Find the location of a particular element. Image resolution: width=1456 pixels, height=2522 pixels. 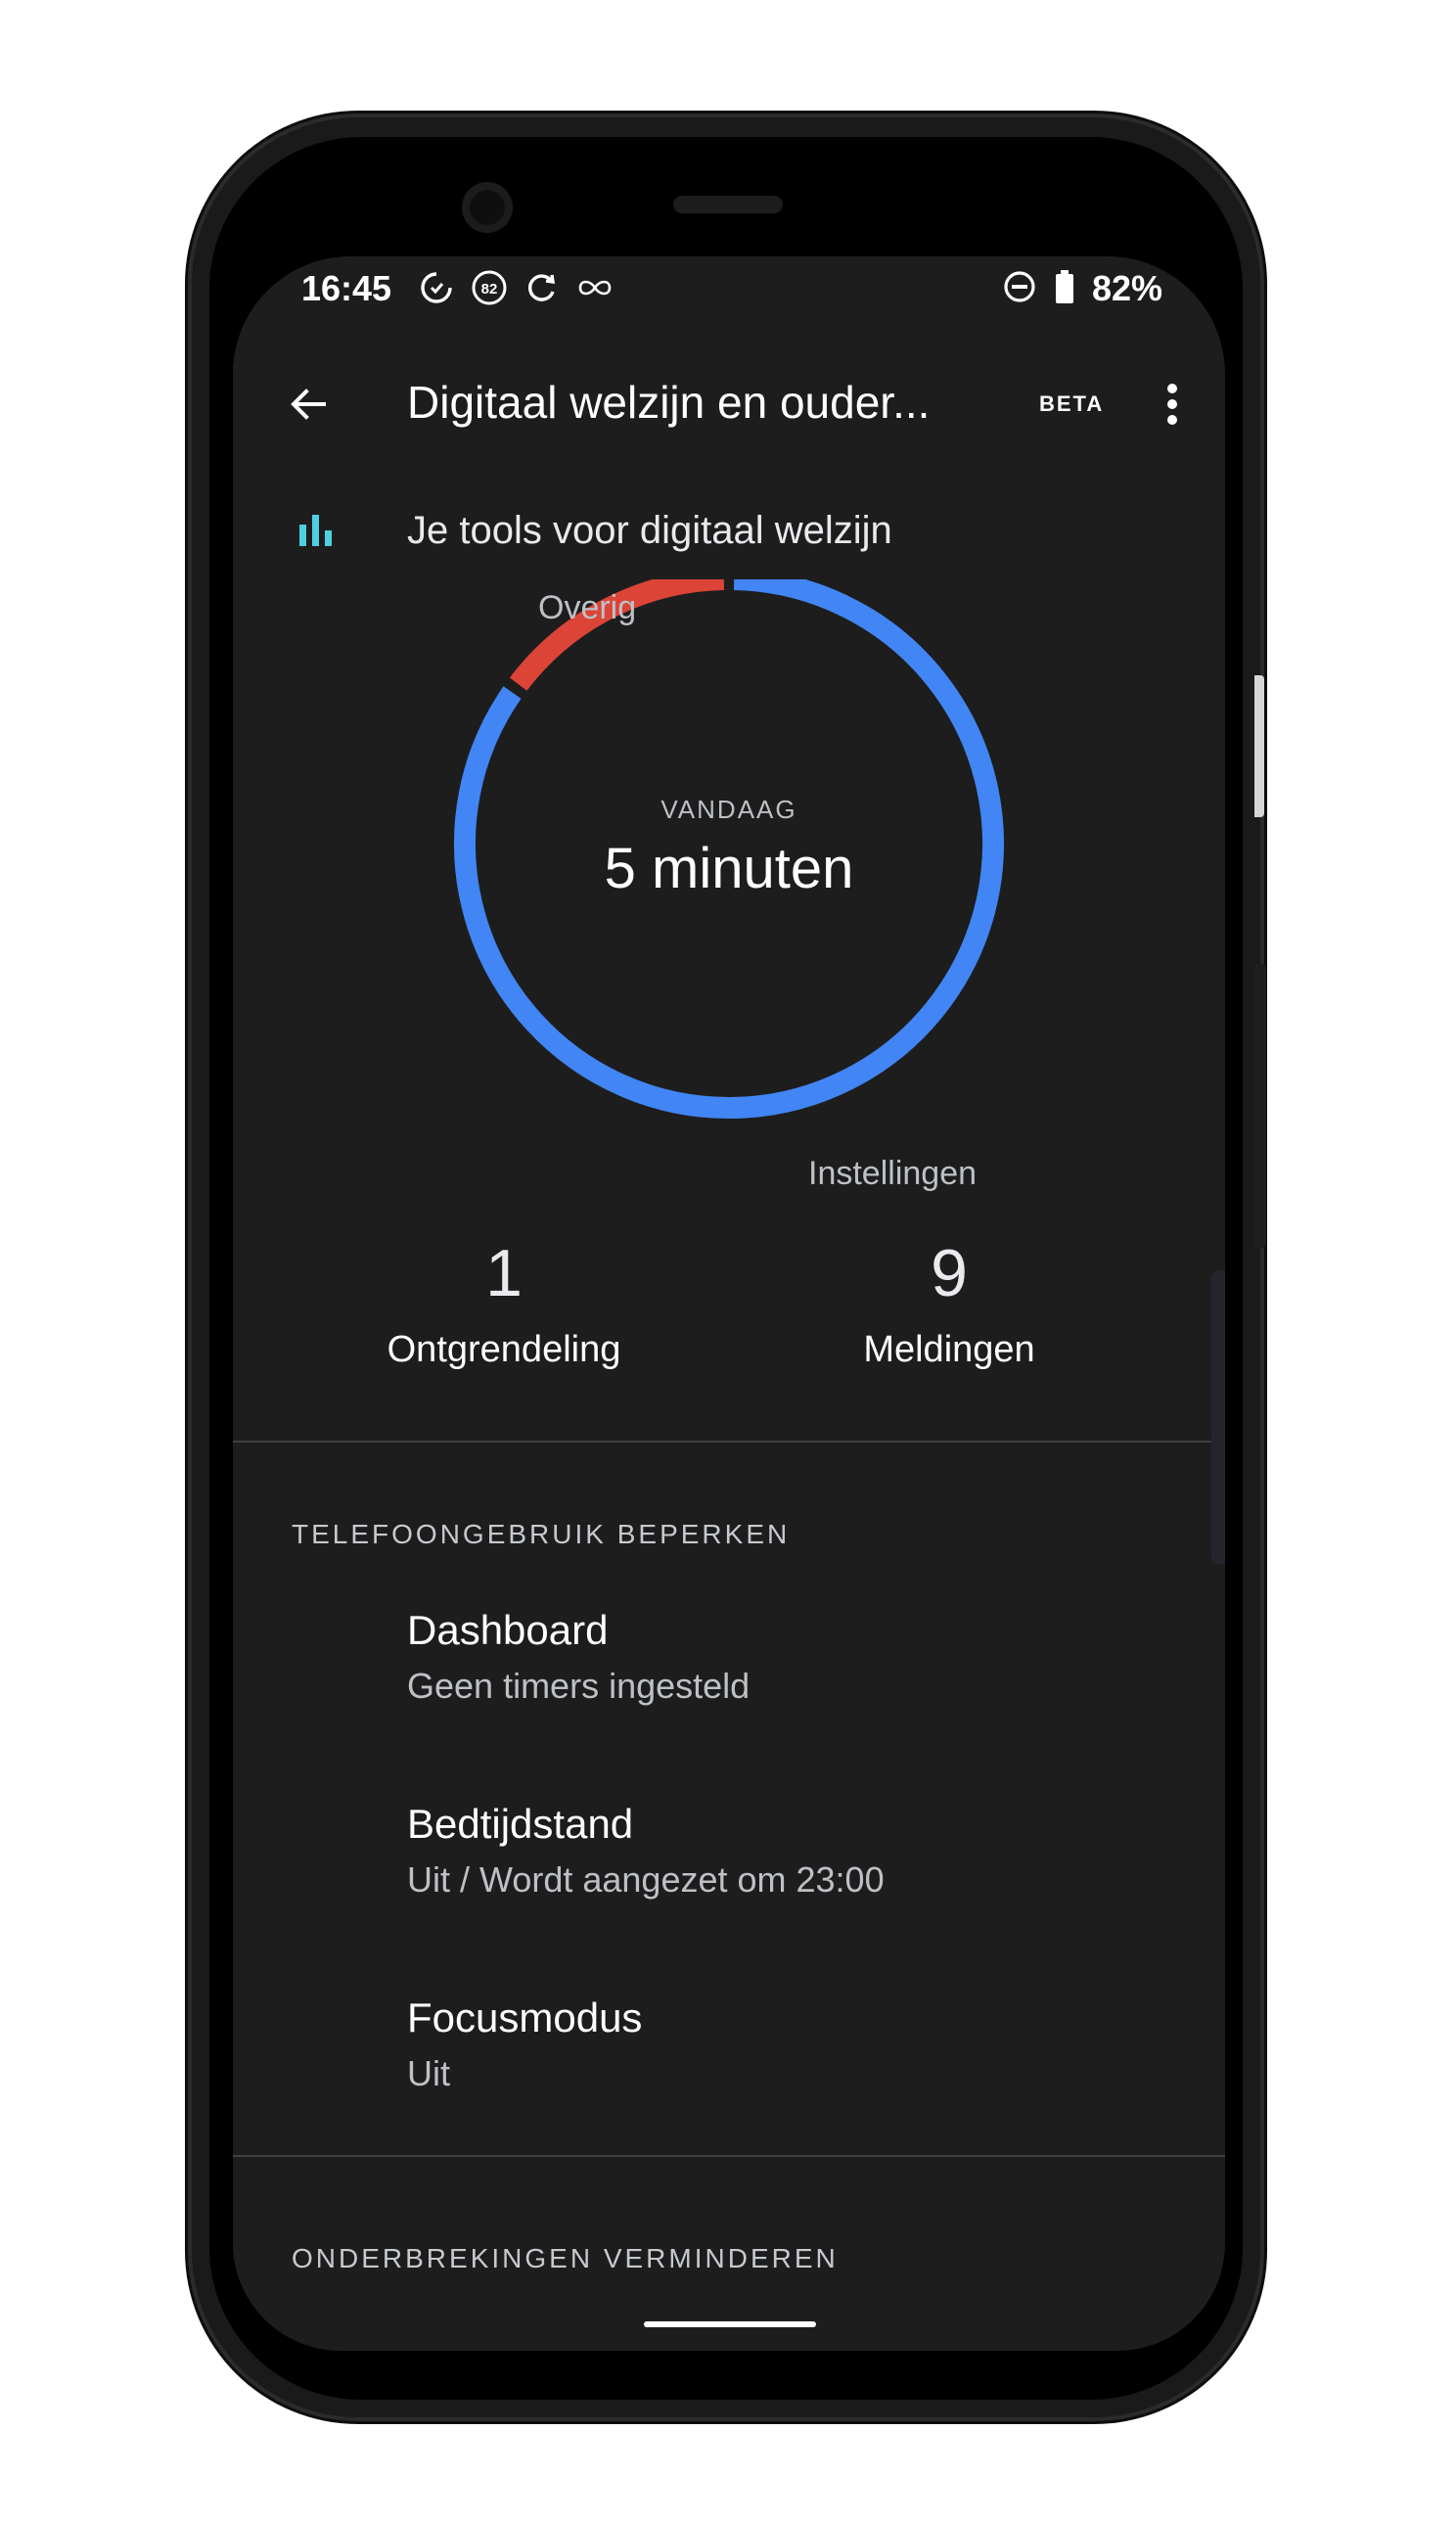

power-button is located at coordinates (1259, 746).